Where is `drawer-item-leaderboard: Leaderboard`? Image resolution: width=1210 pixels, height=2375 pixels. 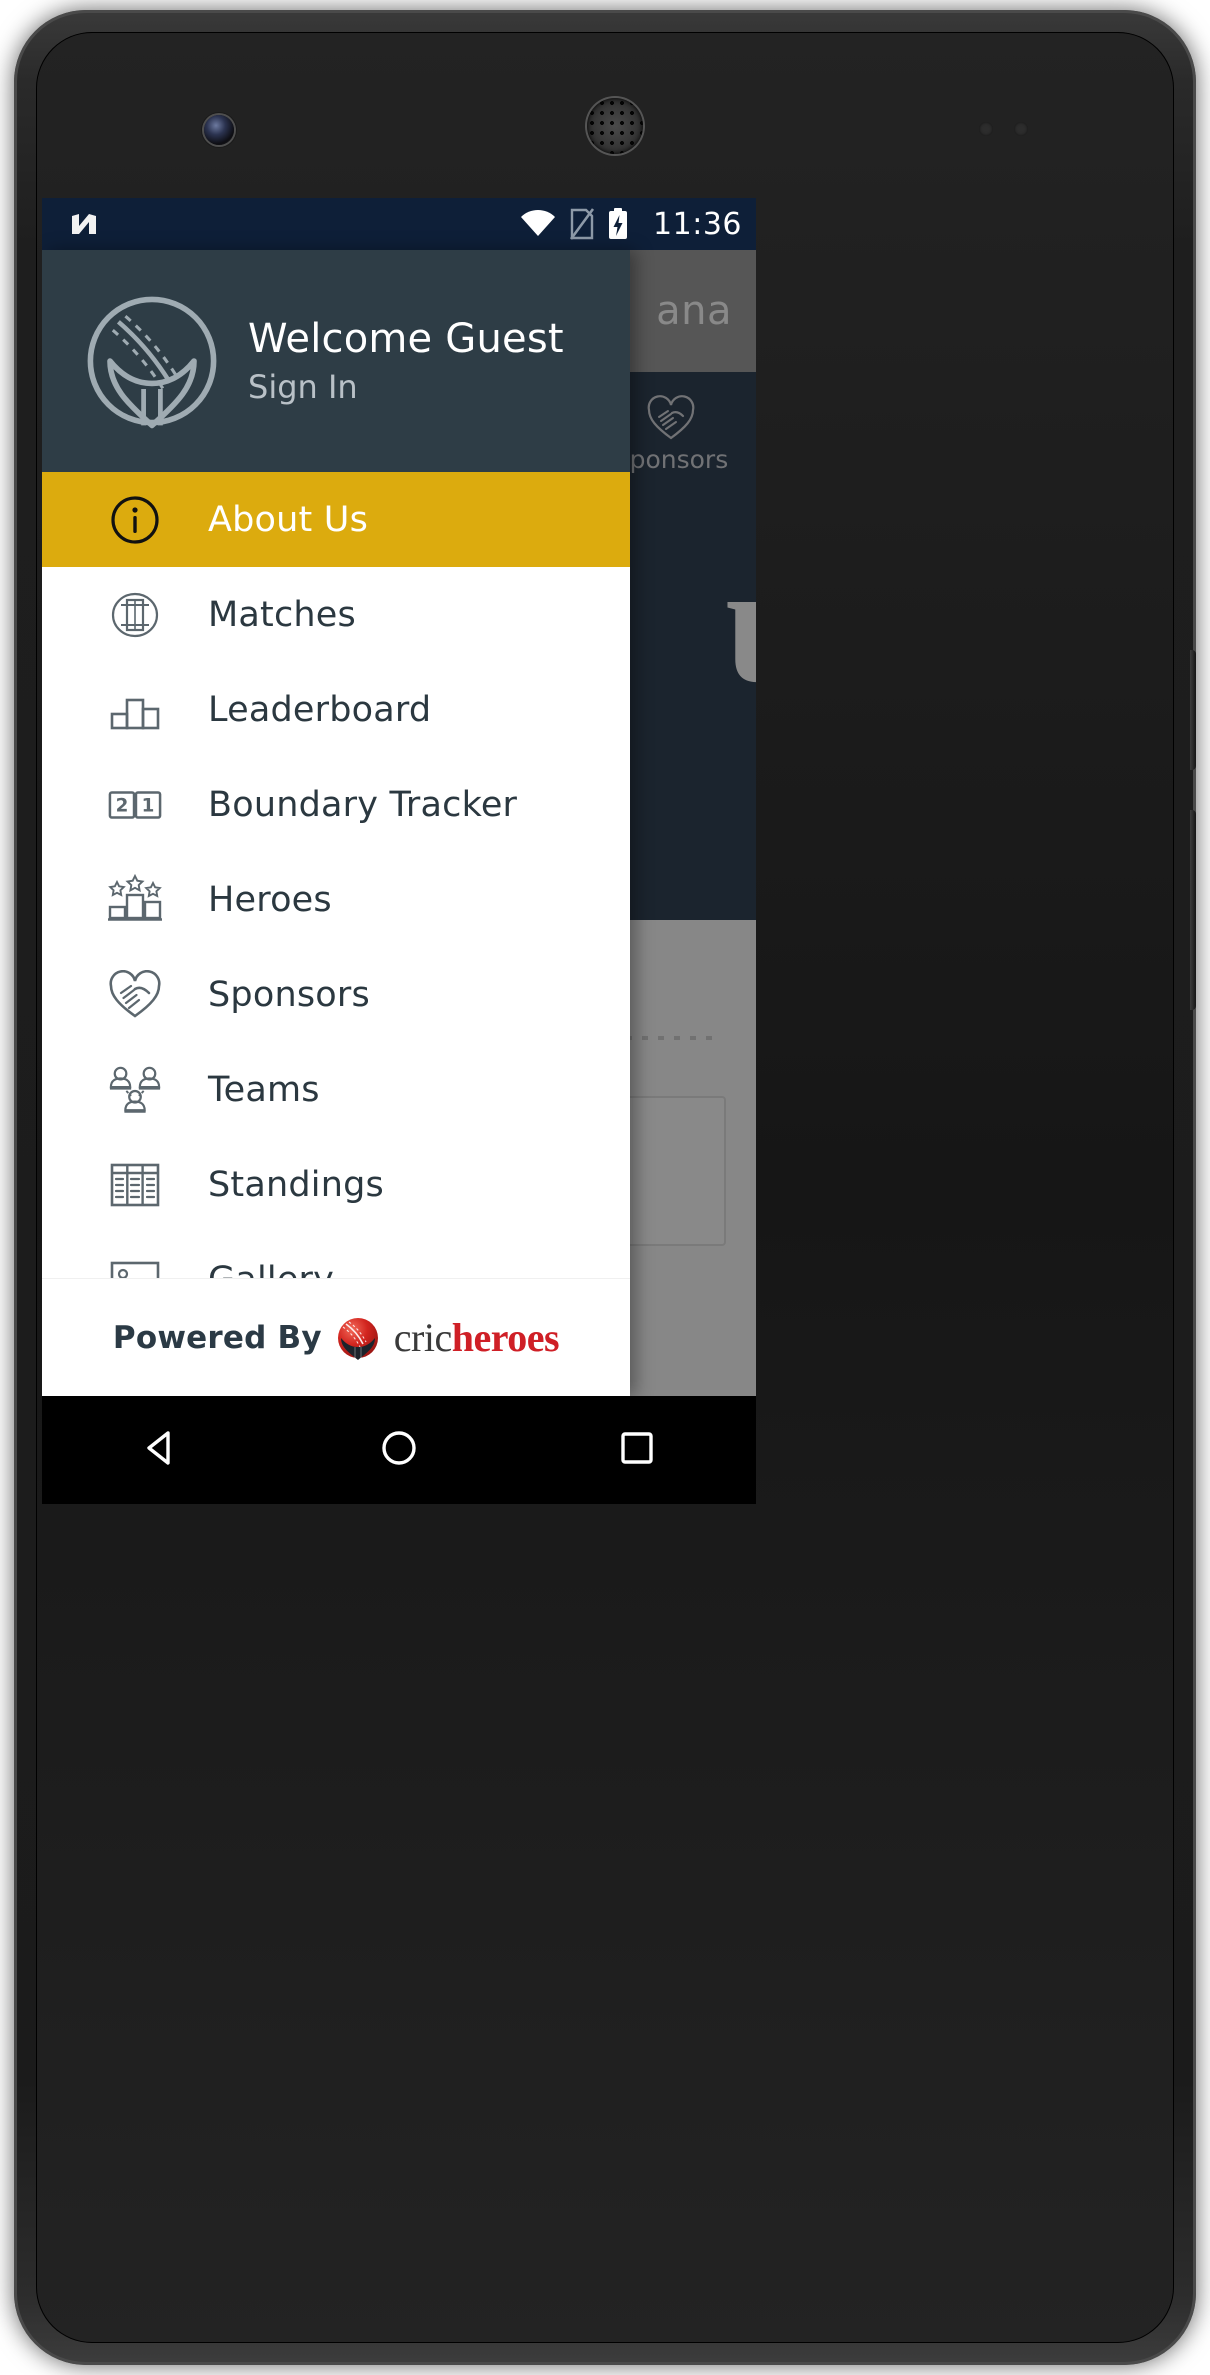
drawer-item-leaderboard: Leaderboard is located at coordinates (336, 709).